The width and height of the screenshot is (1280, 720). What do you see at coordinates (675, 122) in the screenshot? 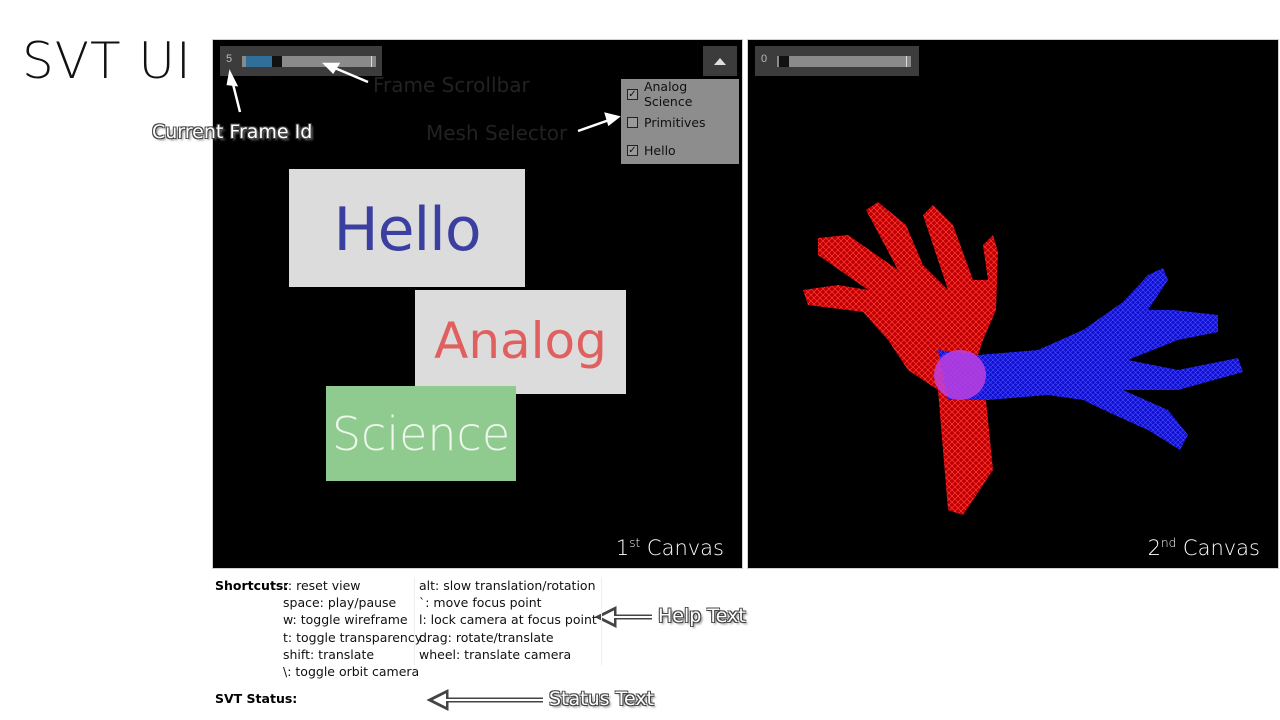
I see `mesh-item-label: Primitives` at bounding box center [675, 122].